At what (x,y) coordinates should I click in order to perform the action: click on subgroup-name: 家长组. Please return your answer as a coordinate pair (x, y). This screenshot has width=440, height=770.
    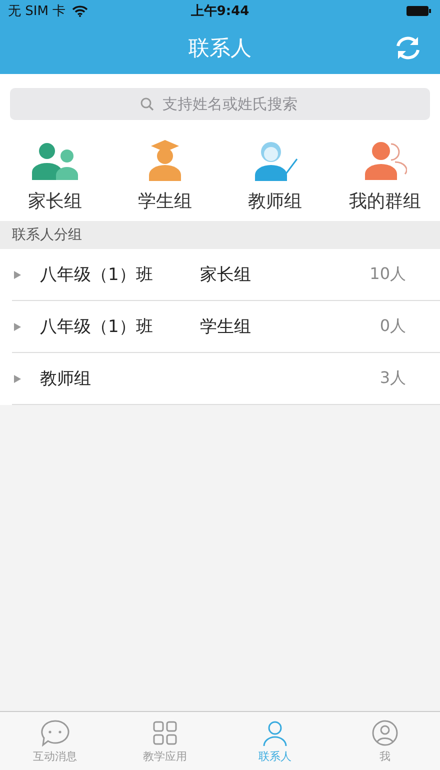
    Looking at the image, I should click on (225, 275).